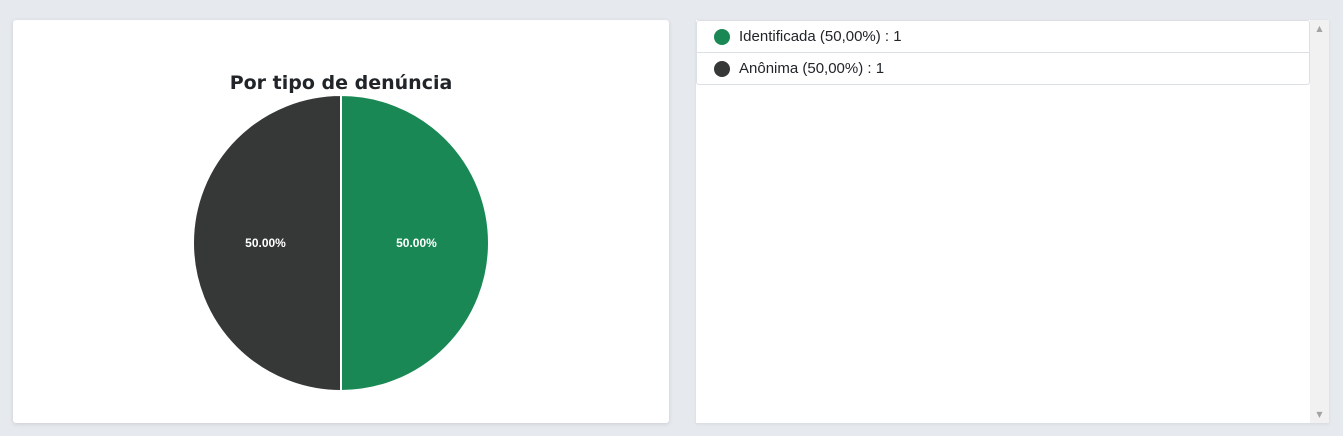 This screenshot has width=1343, height=436. What do you see at coordinates (820, 36) in the screenshot?
I see `legend-label-identificada: Identificada (50,00%) : 1` at bounding box center [820, 36].